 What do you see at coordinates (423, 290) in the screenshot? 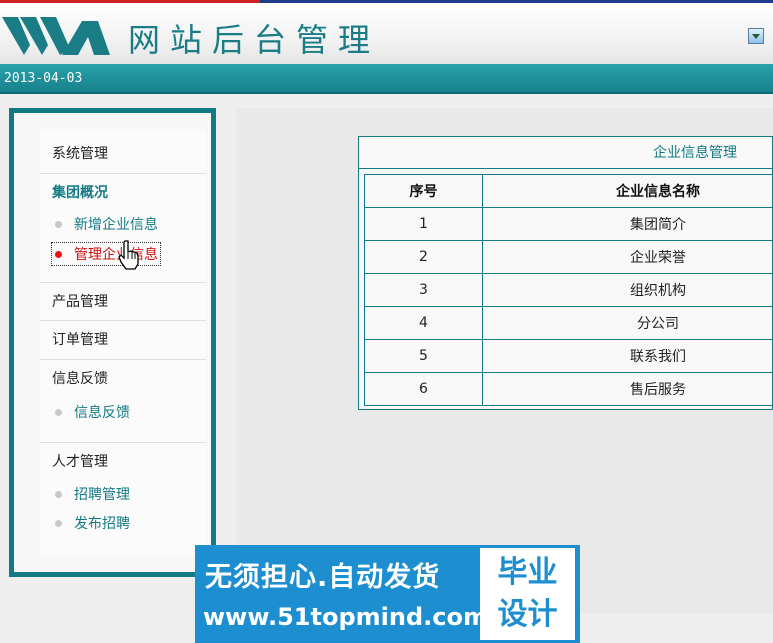
I see `row-index: 3` at bounding box center [423, 290].